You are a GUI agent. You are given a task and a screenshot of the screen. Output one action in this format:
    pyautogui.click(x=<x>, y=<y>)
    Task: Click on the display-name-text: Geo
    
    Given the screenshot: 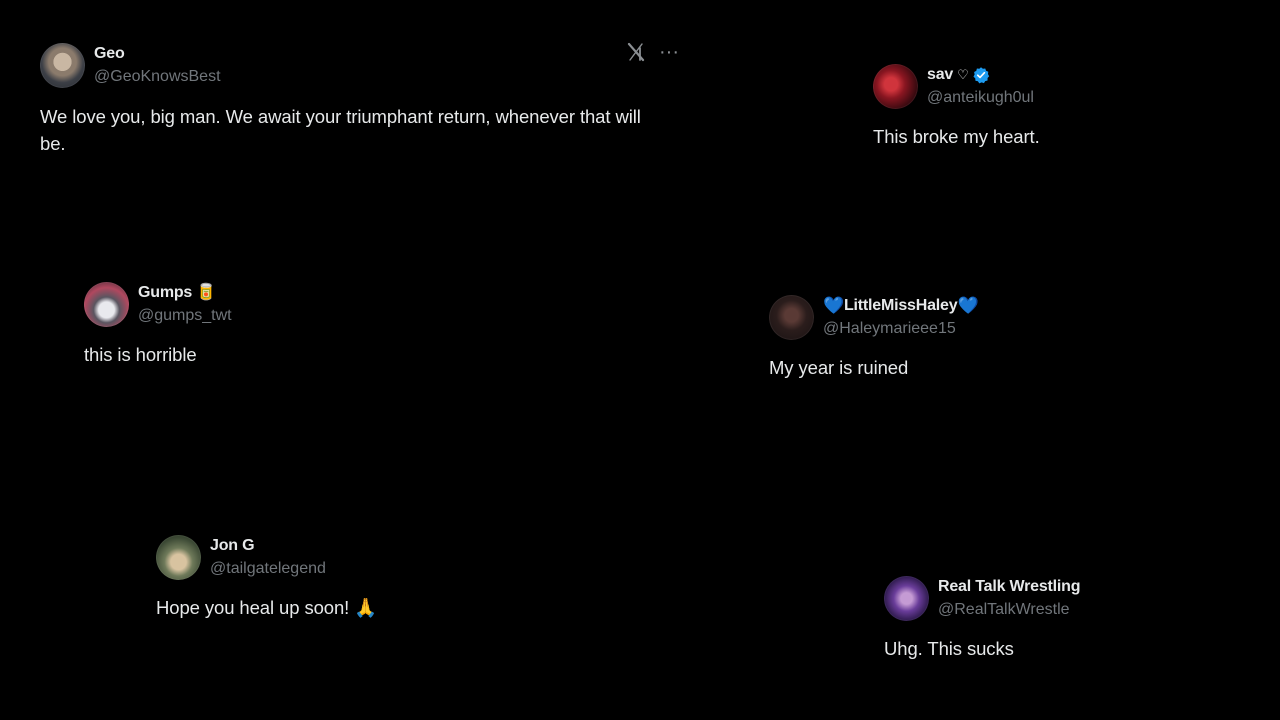 What is the action you would take?
    pyautogui.click(x=109, y=53)
    